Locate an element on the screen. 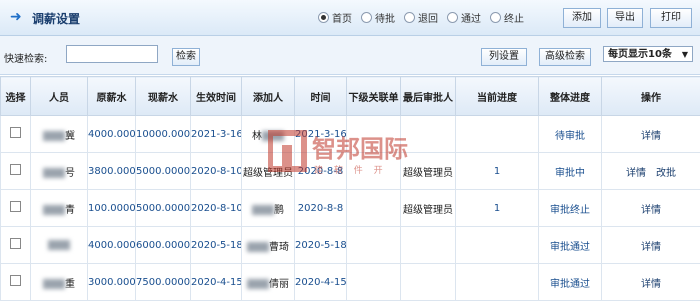 This screenshot has height=301, width=700. print-button: 打印 is located at coordinates (671, 18).